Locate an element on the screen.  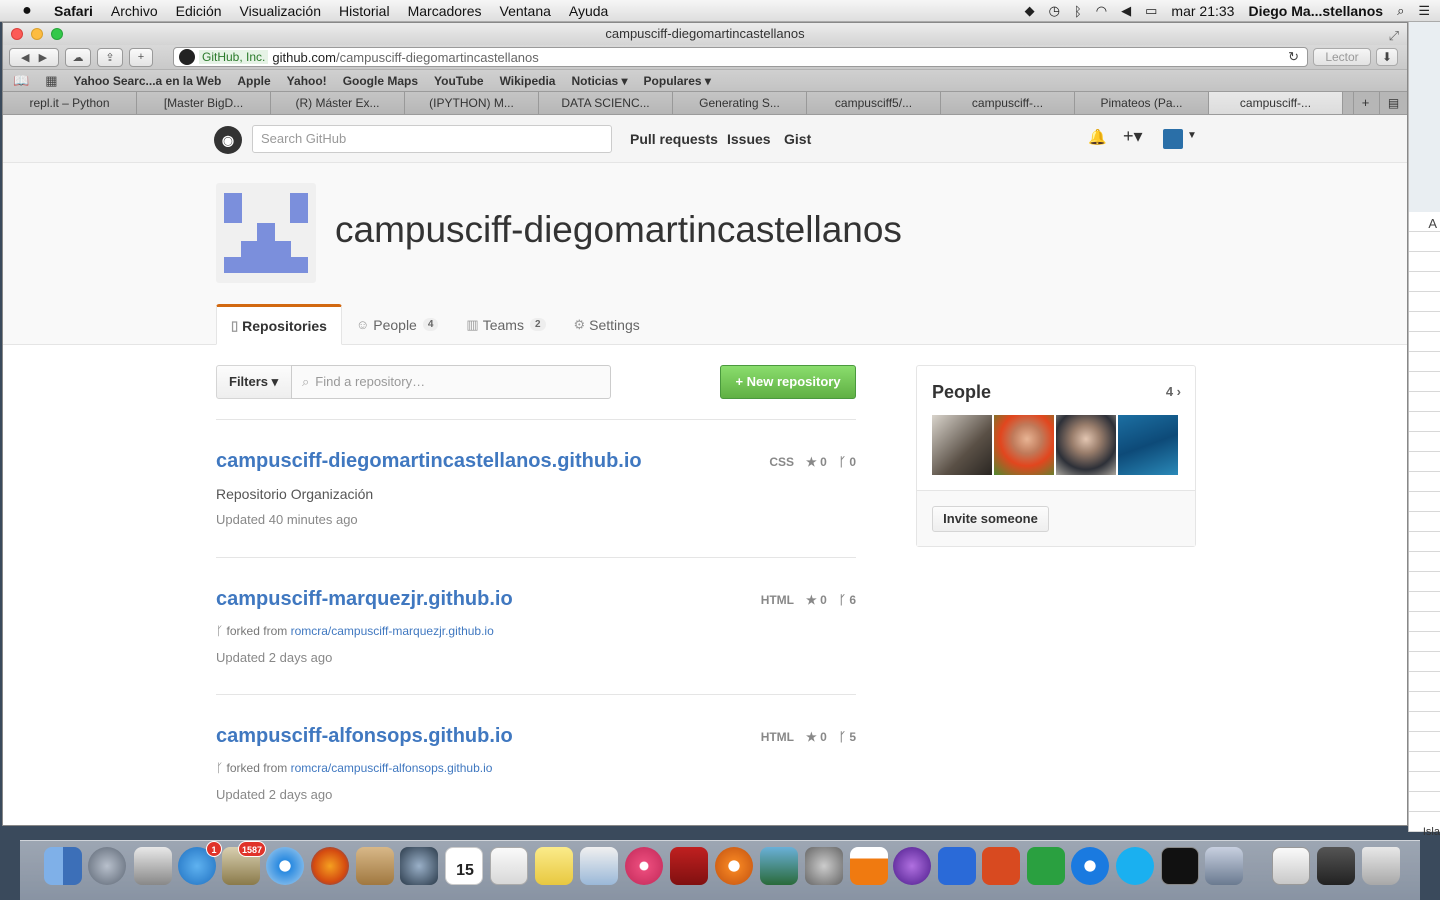
ibooks-icon is located at coordinates (734, 866).